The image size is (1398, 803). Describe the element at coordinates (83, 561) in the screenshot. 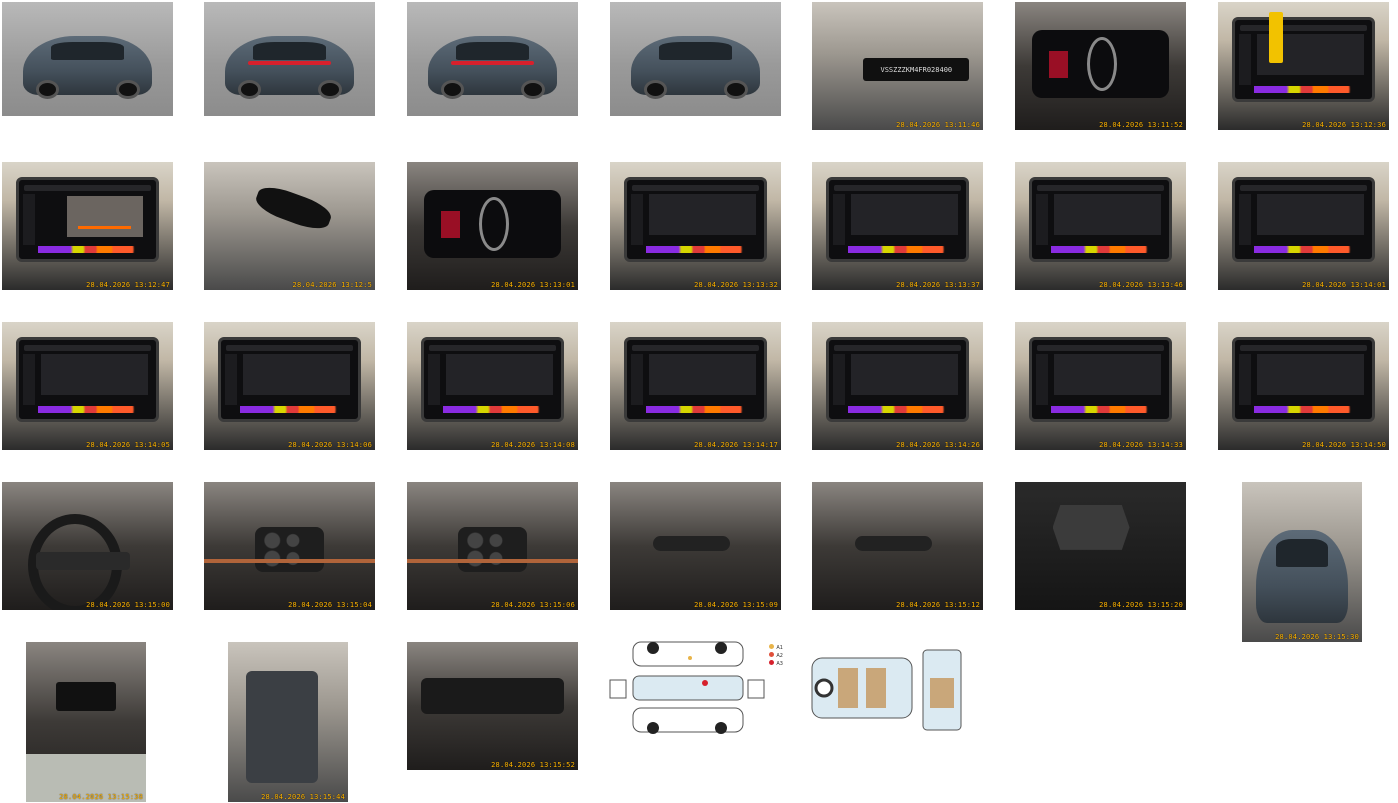

I see `steering-spoke` at that location.